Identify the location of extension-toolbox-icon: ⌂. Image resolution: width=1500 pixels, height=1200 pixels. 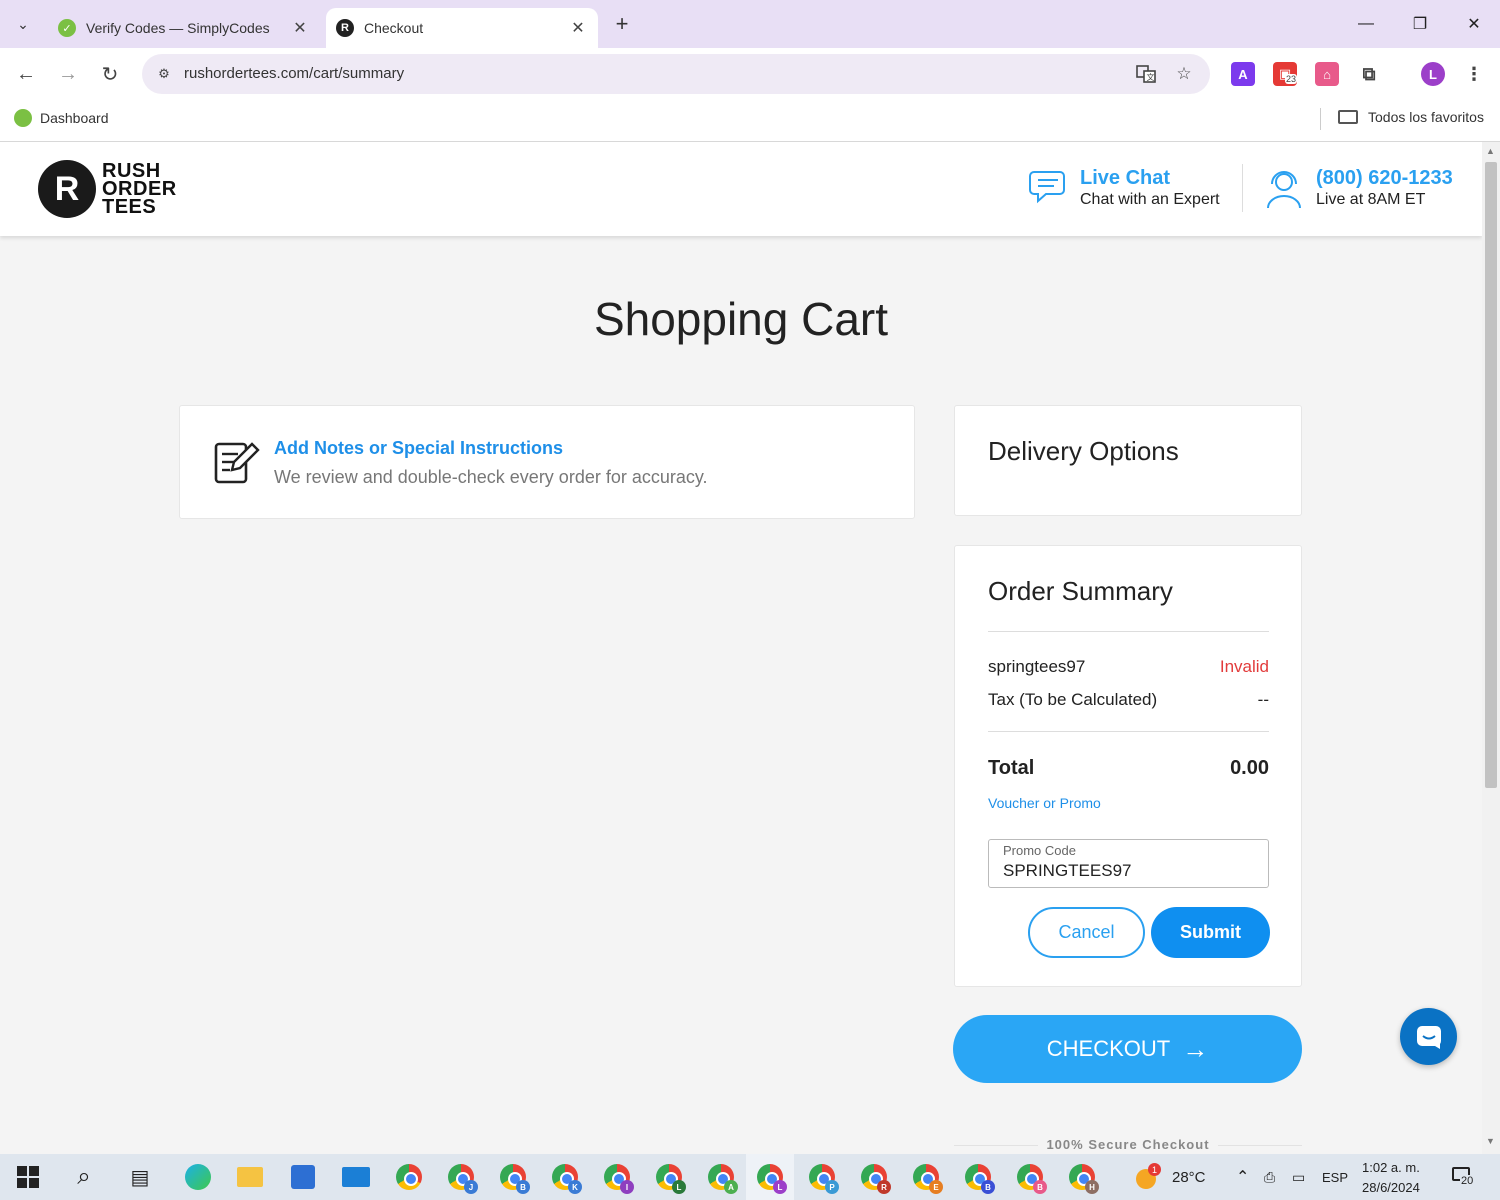
(1327, 74).